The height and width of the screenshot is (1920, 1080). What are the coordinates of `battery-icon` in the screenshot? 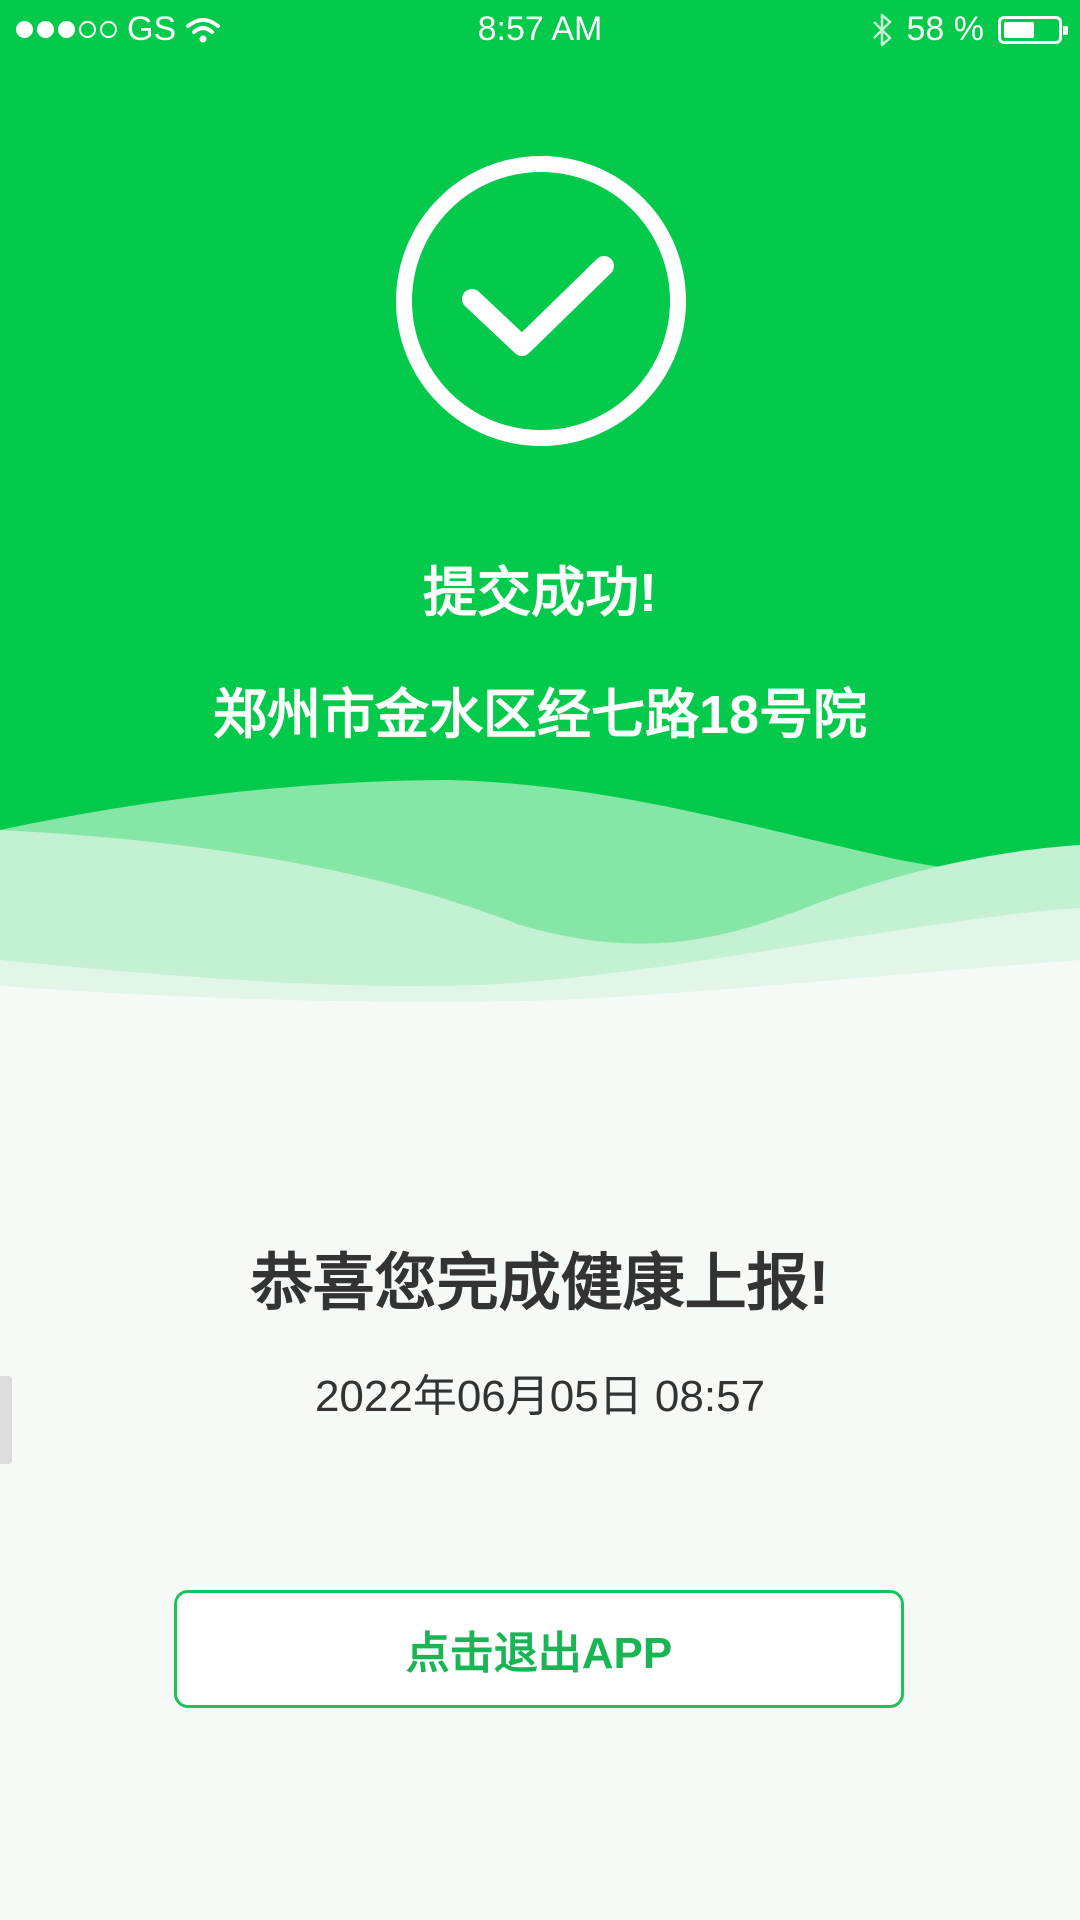 It's located at (1033, 29).